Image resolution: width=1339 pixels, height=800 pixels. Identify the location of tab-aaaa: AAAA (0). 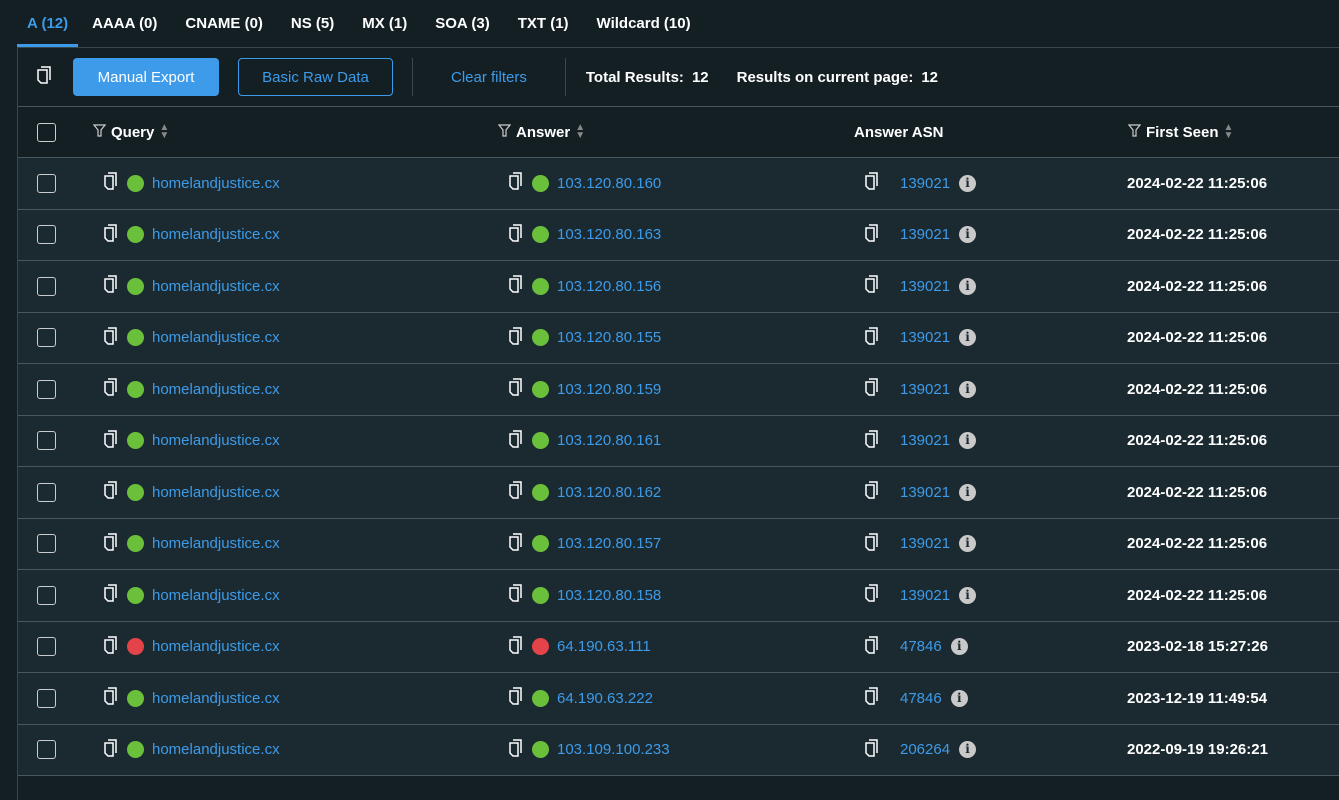
(124, 23).